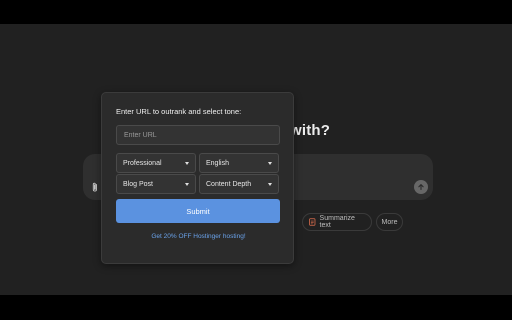 The image size is (512, 320). I want to click on send-button, so click(421, 187).